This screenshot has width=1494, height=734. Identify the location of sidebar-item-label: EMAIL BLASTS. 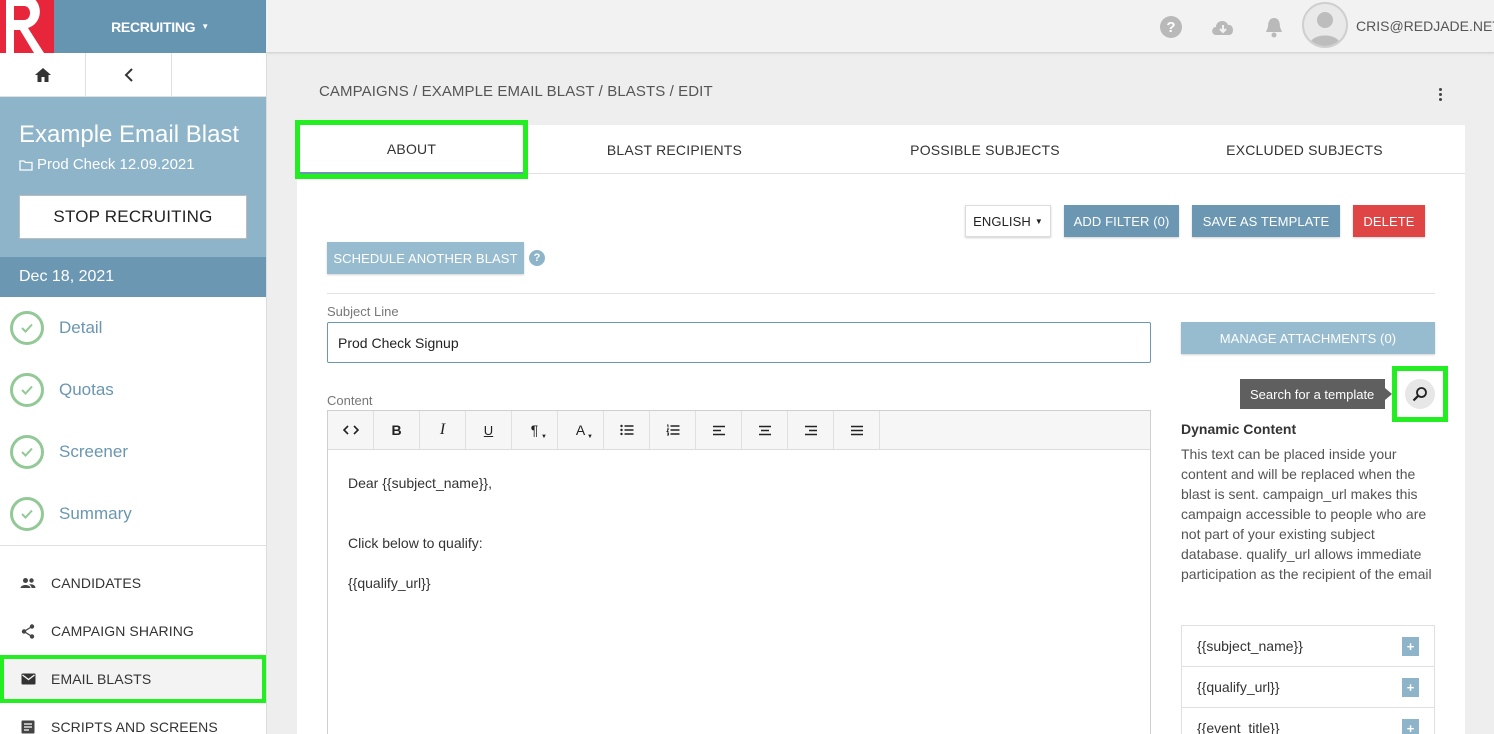
(101, 679).